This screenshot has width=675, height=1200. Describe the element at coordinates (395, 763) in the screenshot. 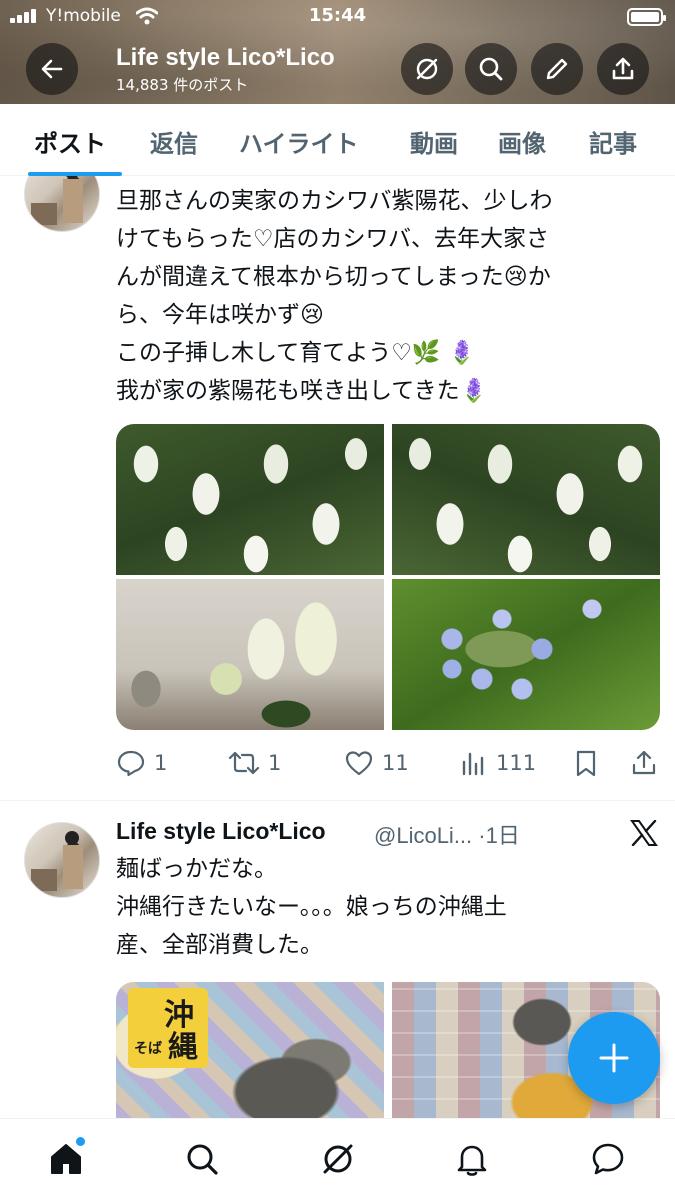

I see `like-count: 11` at that location.